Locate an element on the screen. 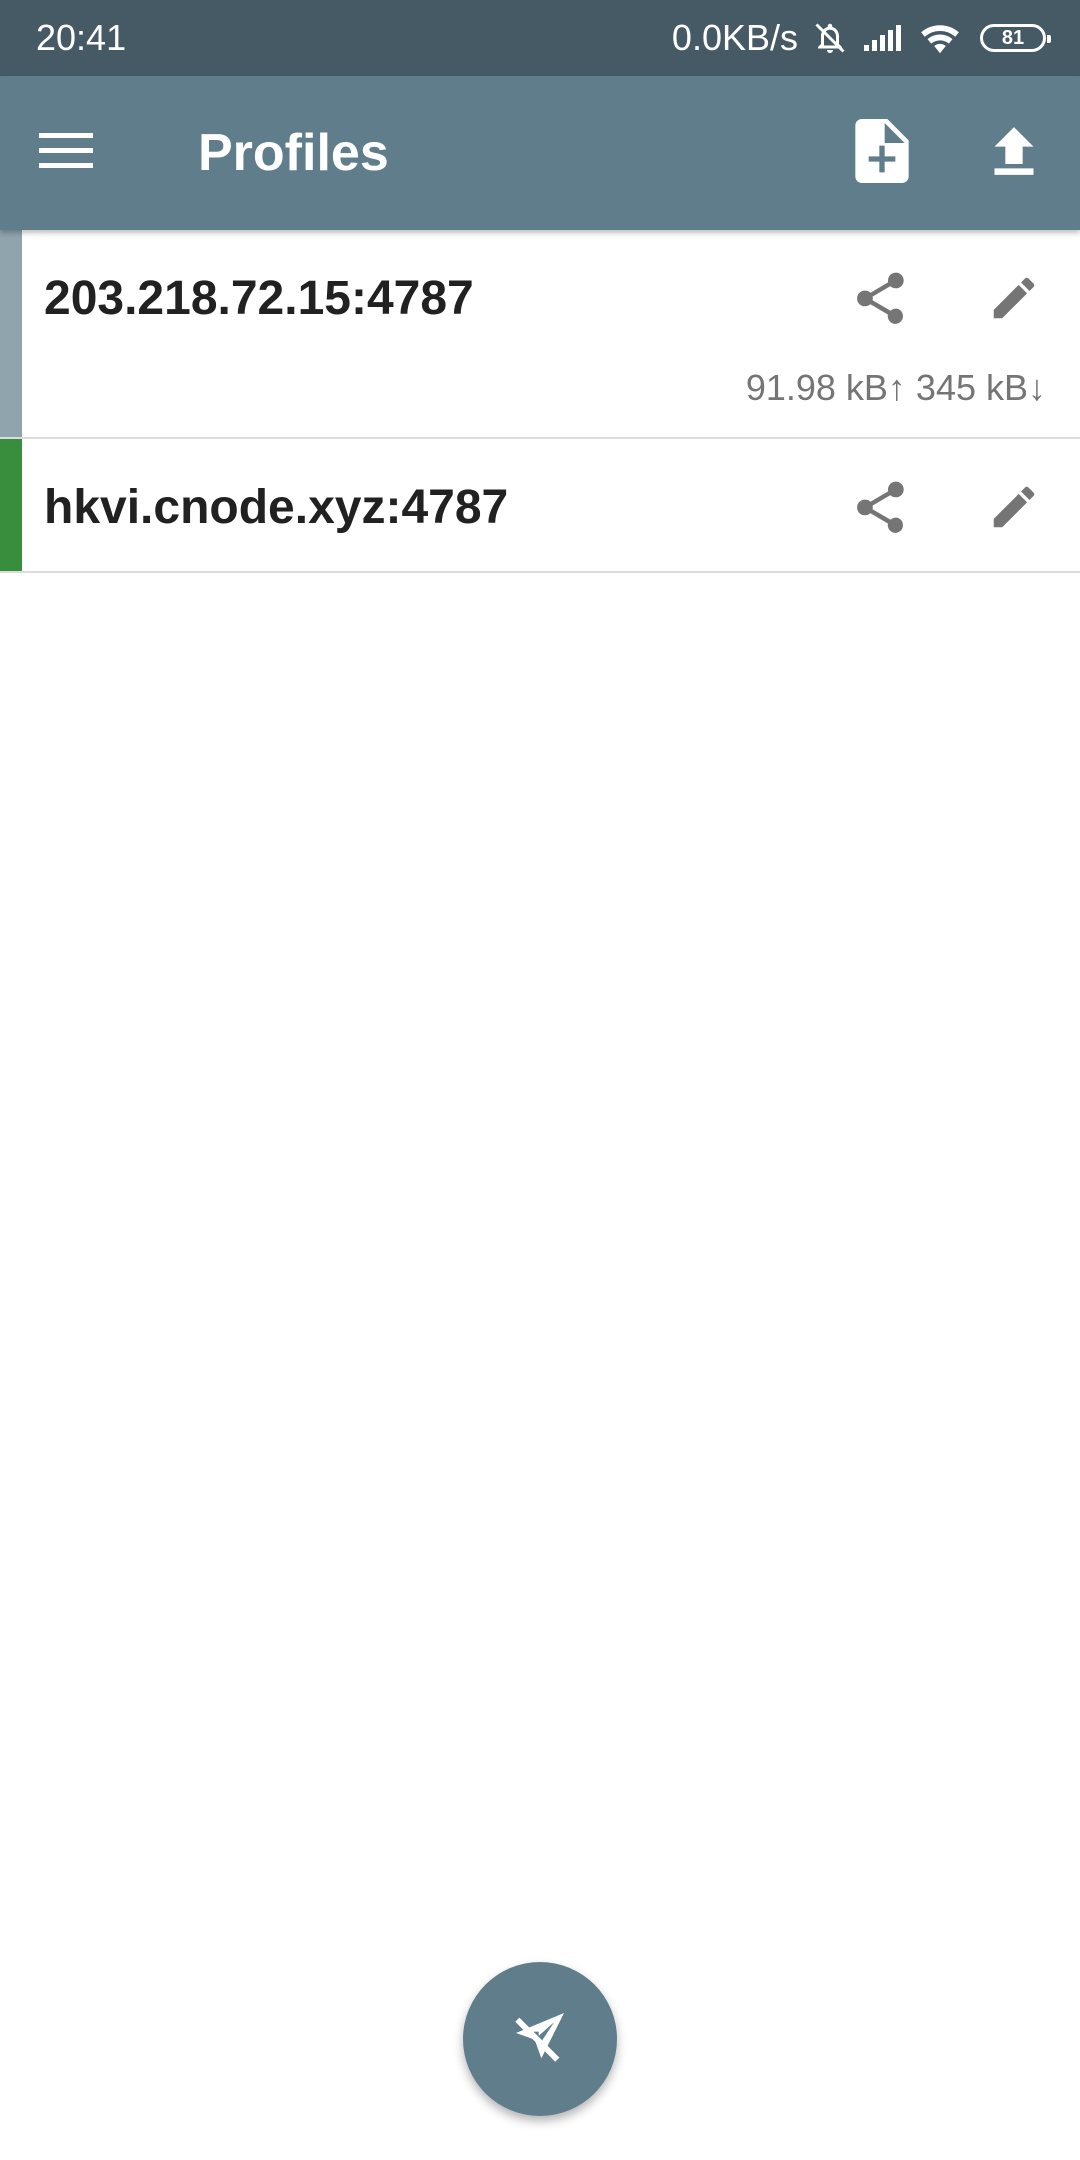 The image size is (1080, 2160). status-right: 0.0KB/s 81 is located at coordinates (861, 38).